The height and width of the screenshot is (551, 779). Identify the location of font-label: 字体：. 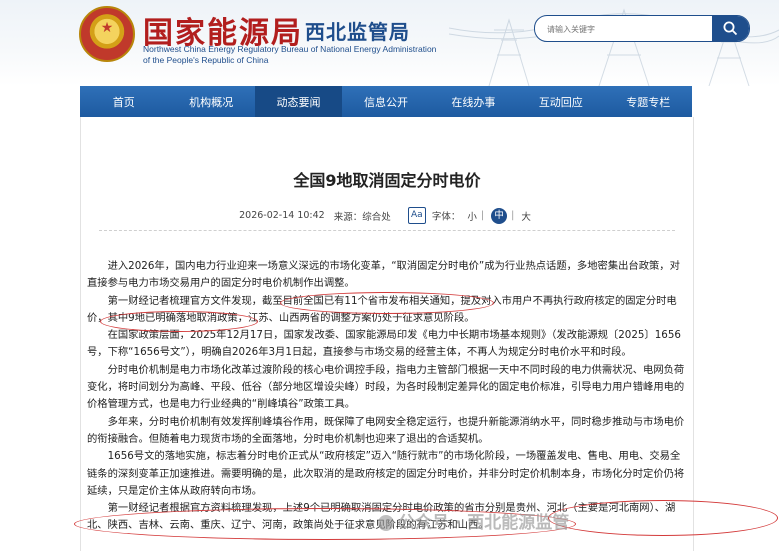
(446, 217).